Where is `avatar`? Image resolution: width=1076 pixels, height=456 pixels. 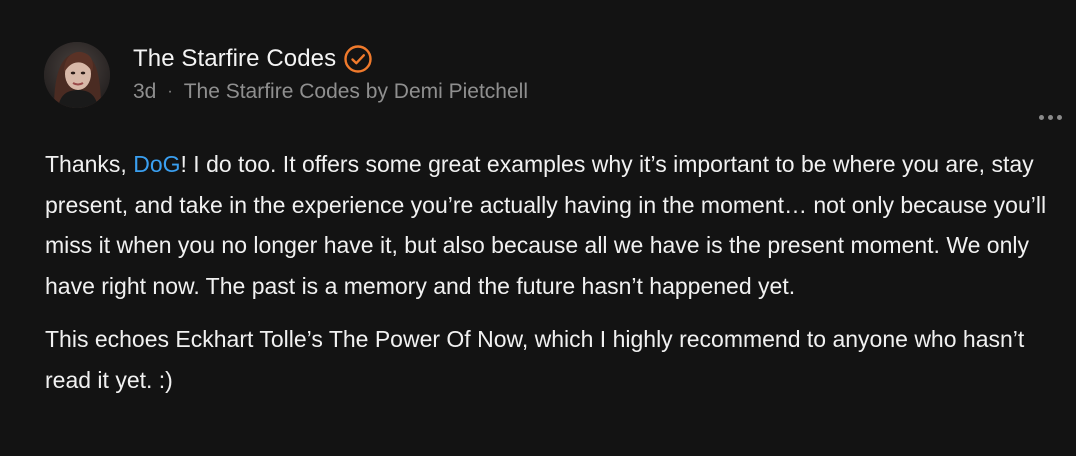 avatar is located at coordinates (77, 75).